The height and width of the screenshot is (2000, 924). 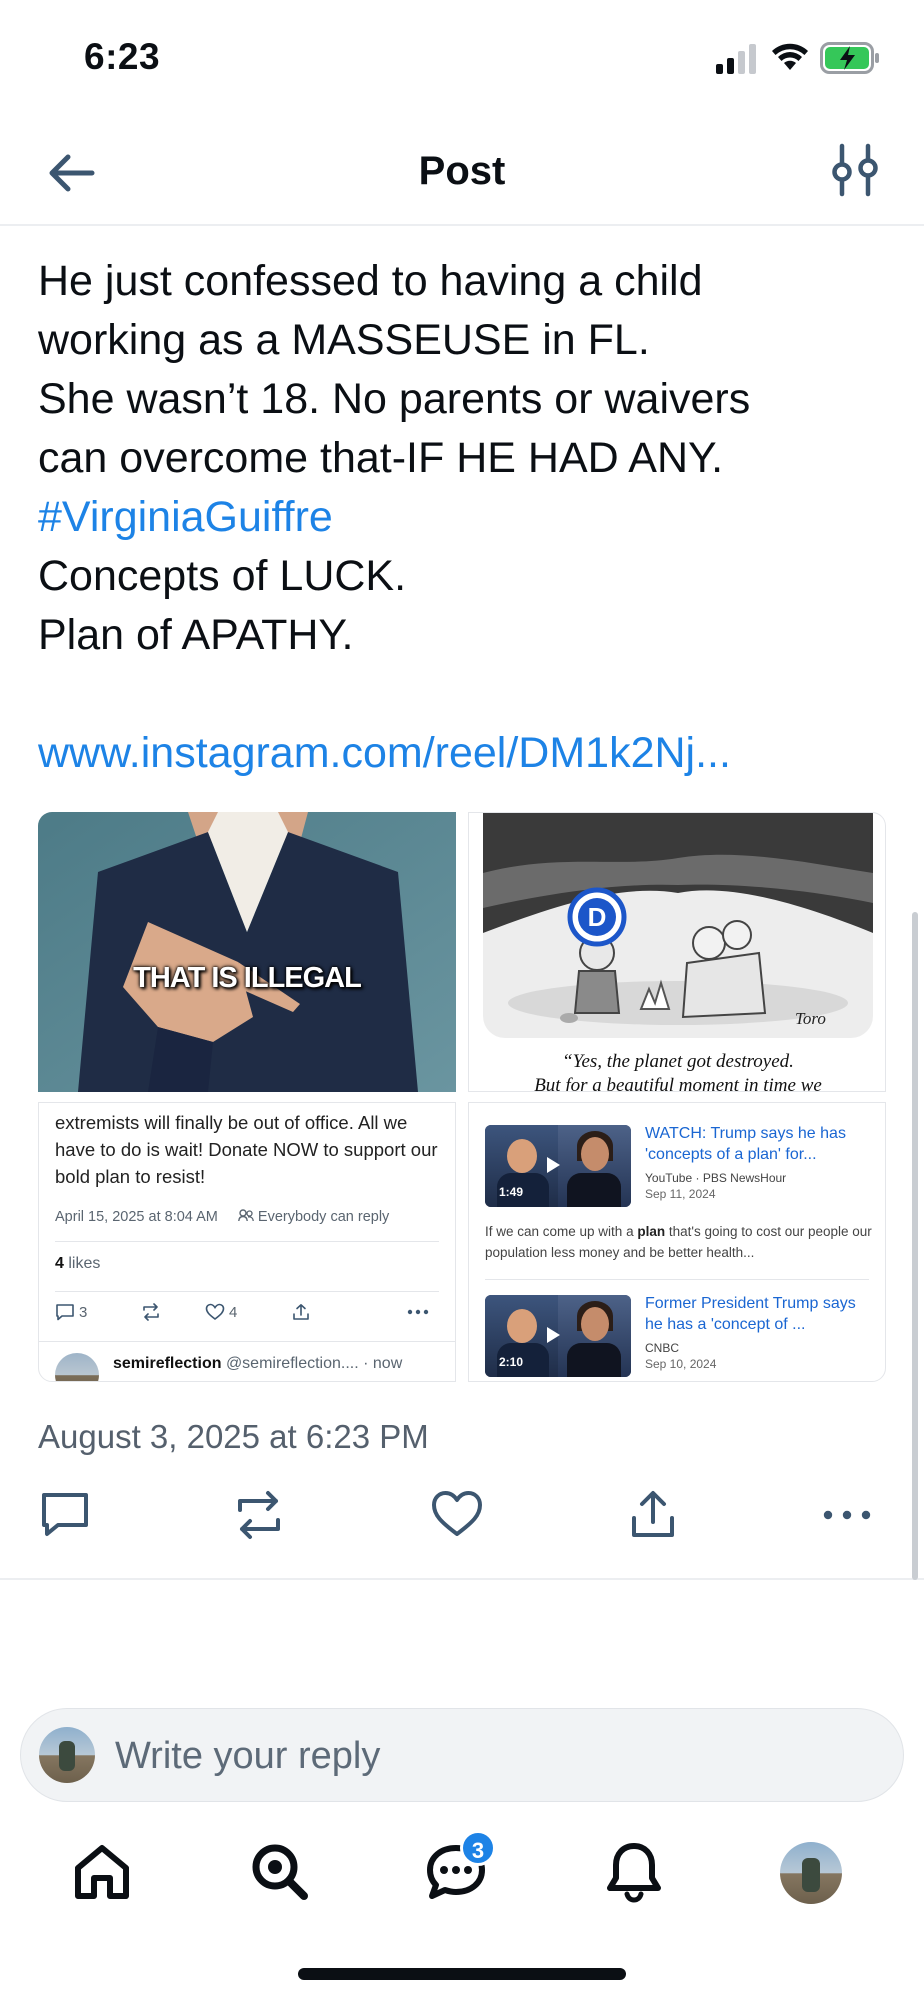 I want to click on like-heart-icon, so click(x=457, y=1515).